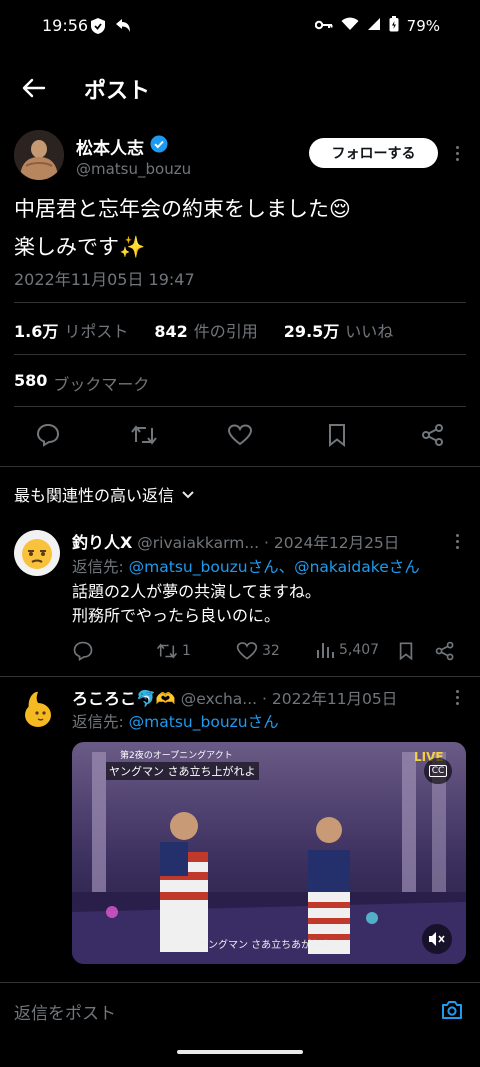 This screenshot has width=480, height=1067. What do you see at coordinates (226, 330) in the screenshot?
I see `quotes-label: 件の引用` at bounding box center [226, 330].